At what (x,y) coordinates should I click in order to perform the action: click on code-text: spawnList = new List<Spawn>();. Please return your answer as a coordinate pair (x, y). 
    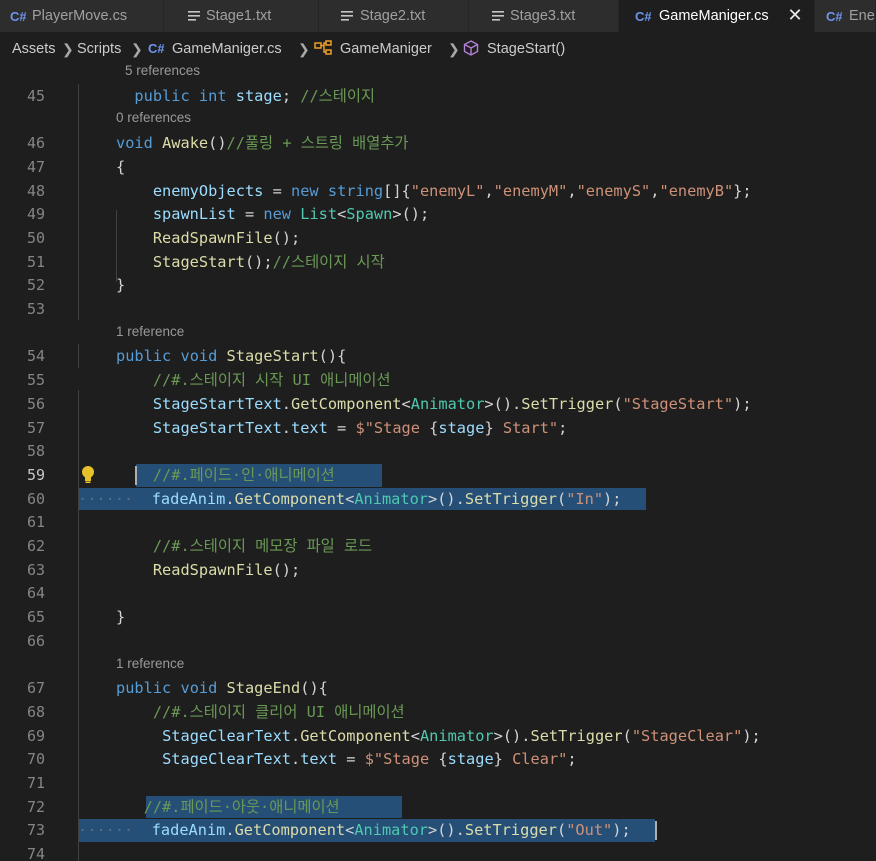
    Looking at the image, I should click on (272, 214).